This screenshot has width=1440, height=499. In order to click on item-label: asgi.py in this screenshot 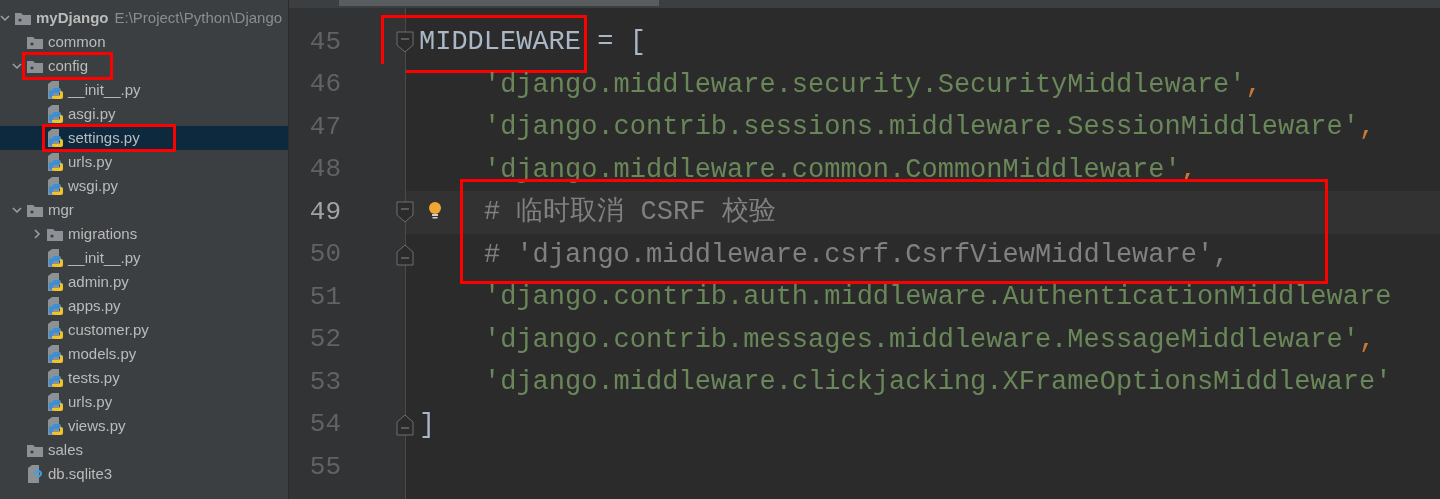, I will do `click(92, 113)`.